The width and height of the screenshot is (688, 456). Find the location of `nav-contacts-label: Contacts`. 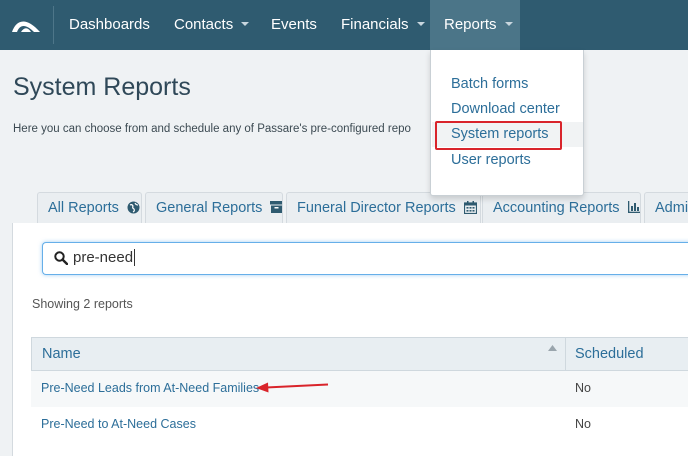

nav-contacts-label: Contacts is located at coordinates (204, 24).